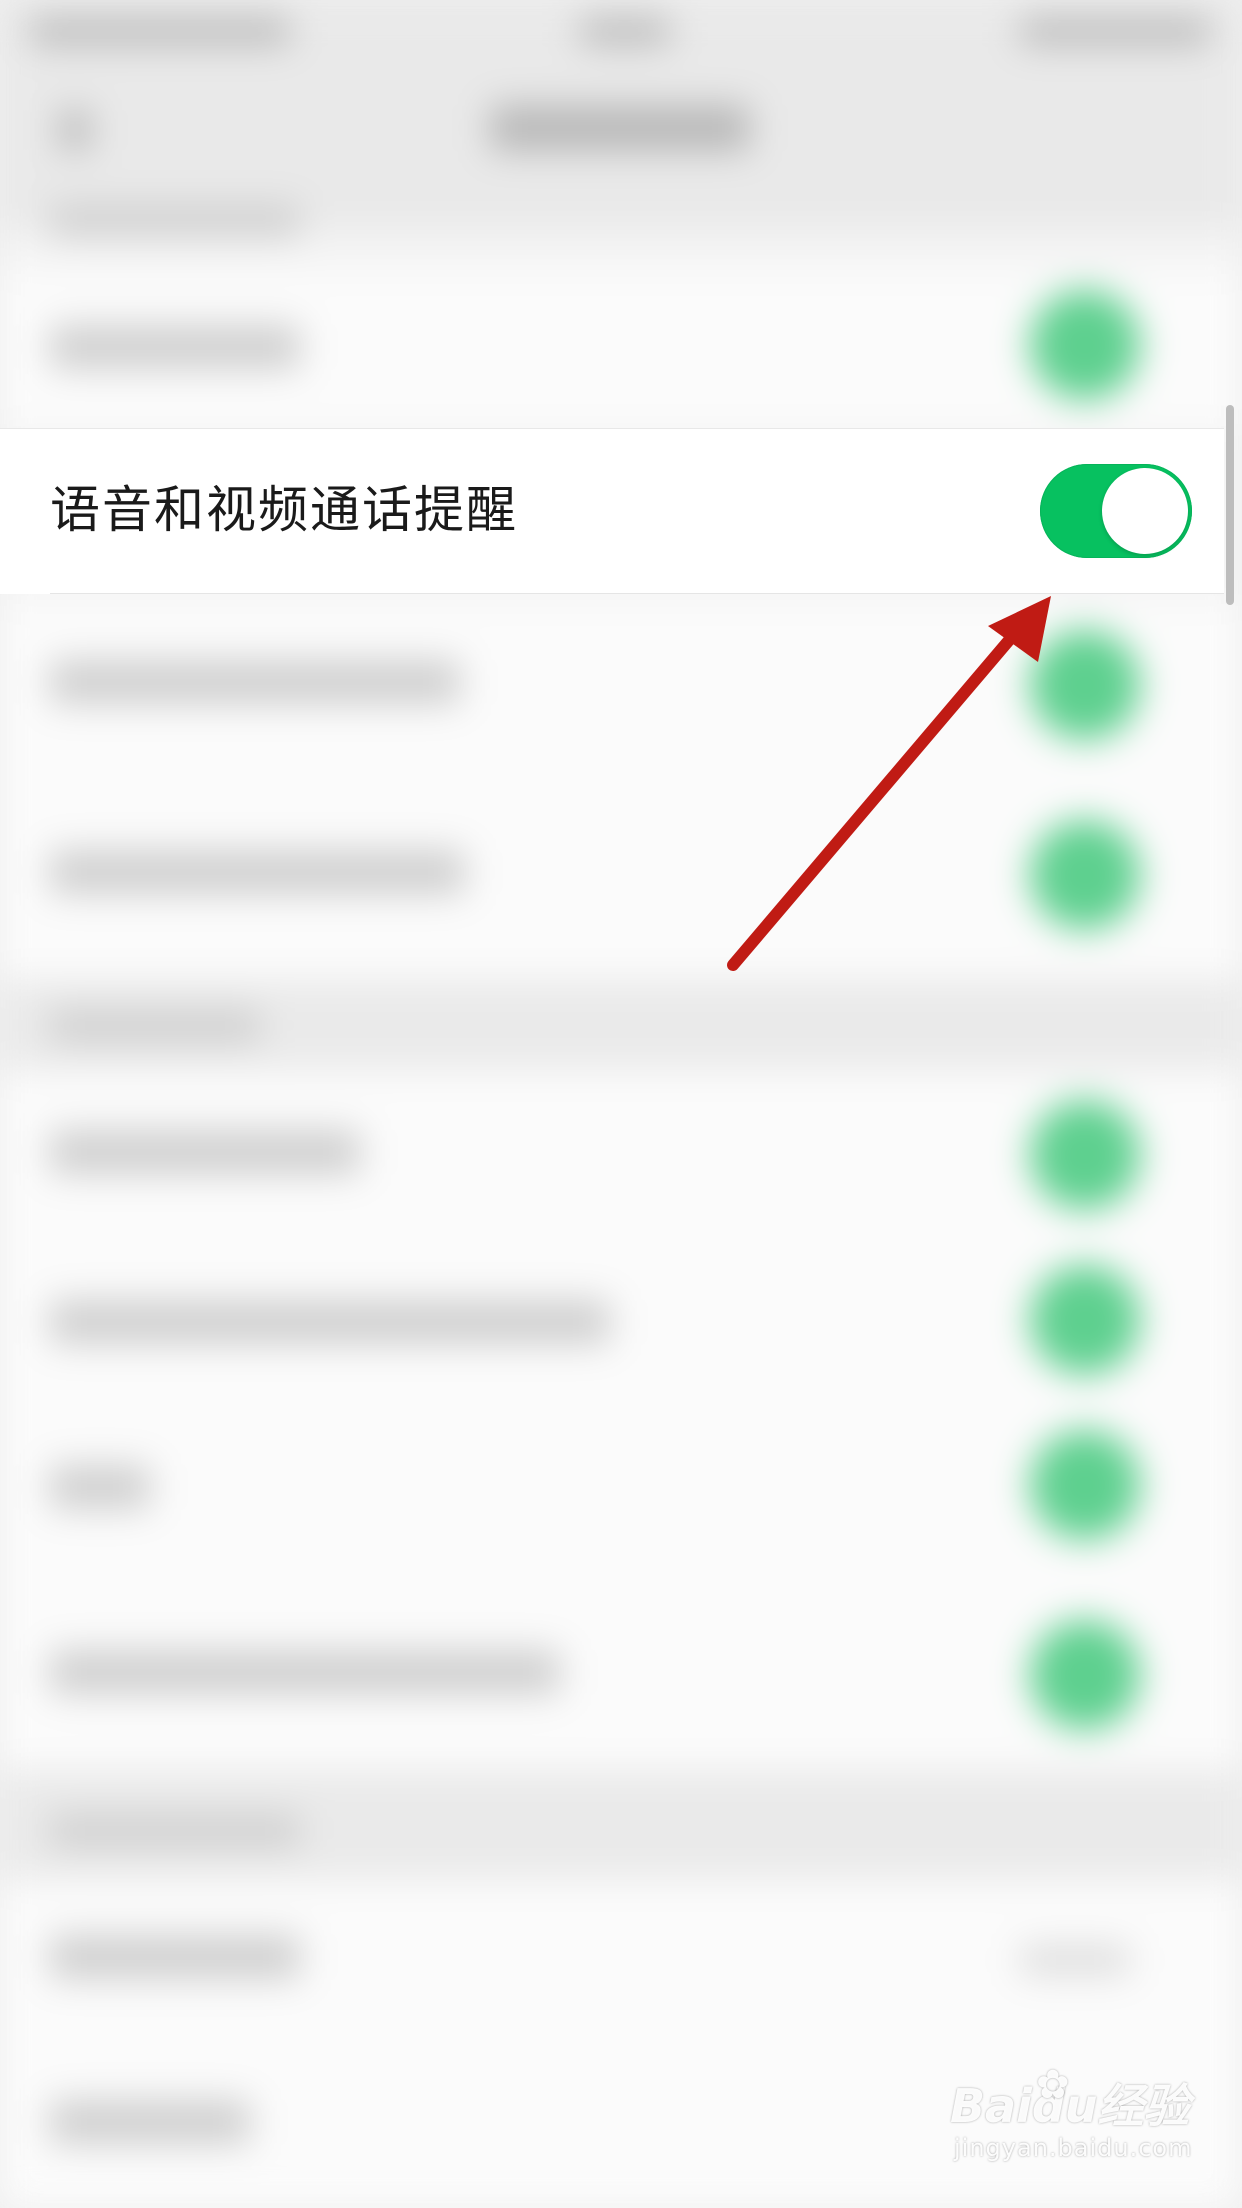 The width and height of the screenshot is (1242, 2208). What do you see at coordinates (1053, 2085) in the screenshot?
I see `paw-icon: ✿` at bounding box center [1053, 2085].